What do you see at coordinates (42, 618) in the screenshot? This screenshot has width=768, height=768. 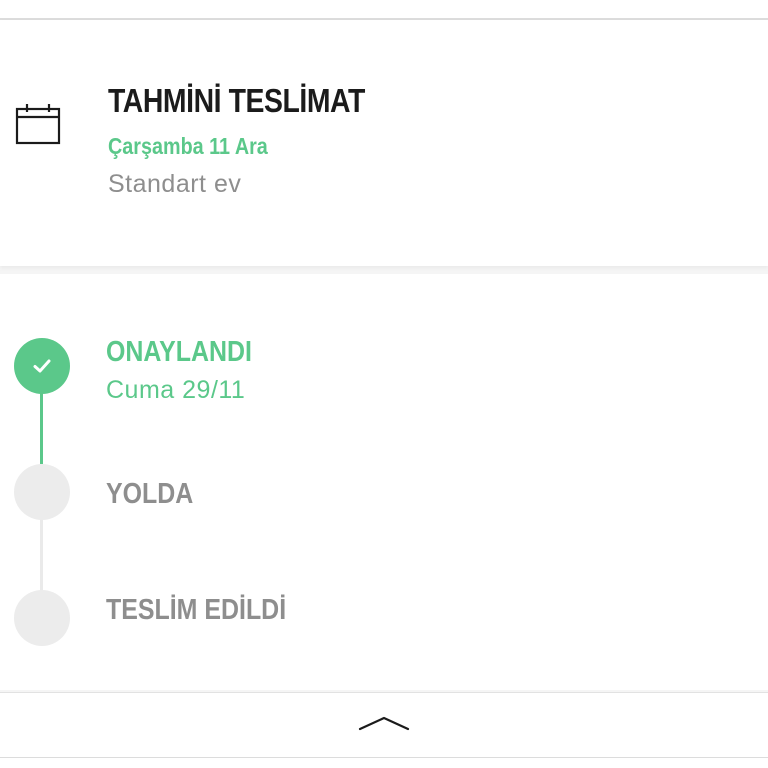 I see `step-delivered-indicator` at bounding box center [42, 618].